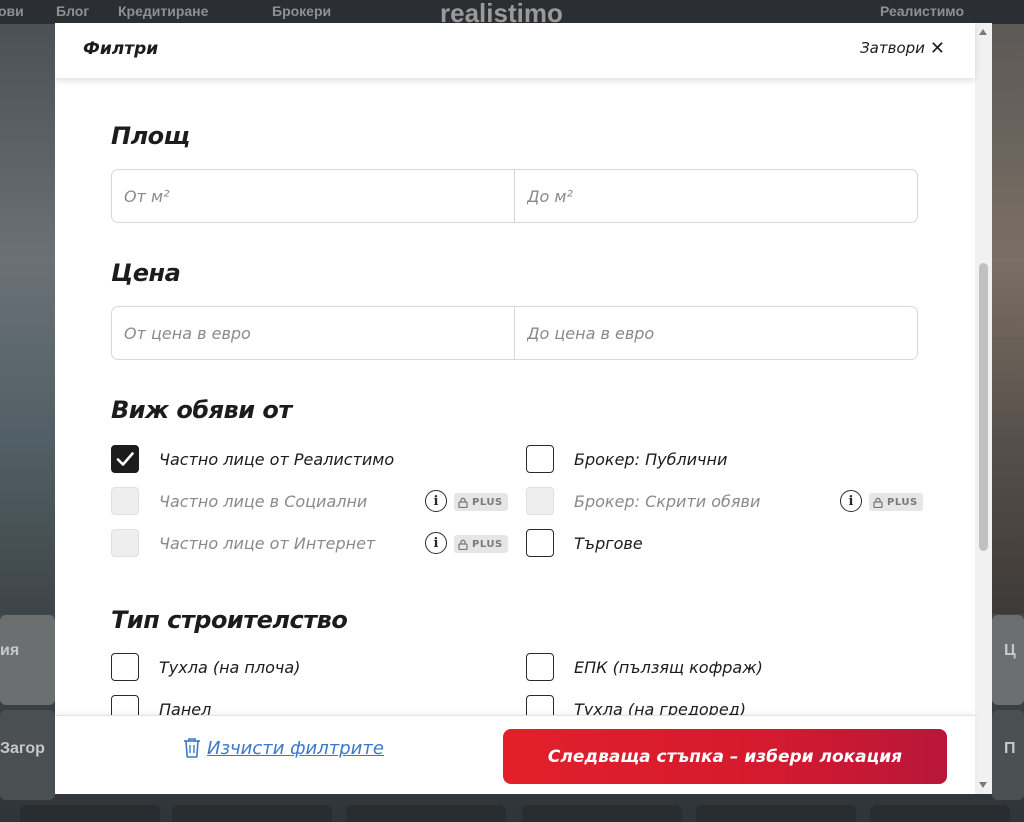 The height and width of the screenshot is (822, 1024). What do you see at coordinates (277, 459) in the screenshot?
I see `checkbox-label: Частно лице от Реалистимо` at bounding box center [277, 459].